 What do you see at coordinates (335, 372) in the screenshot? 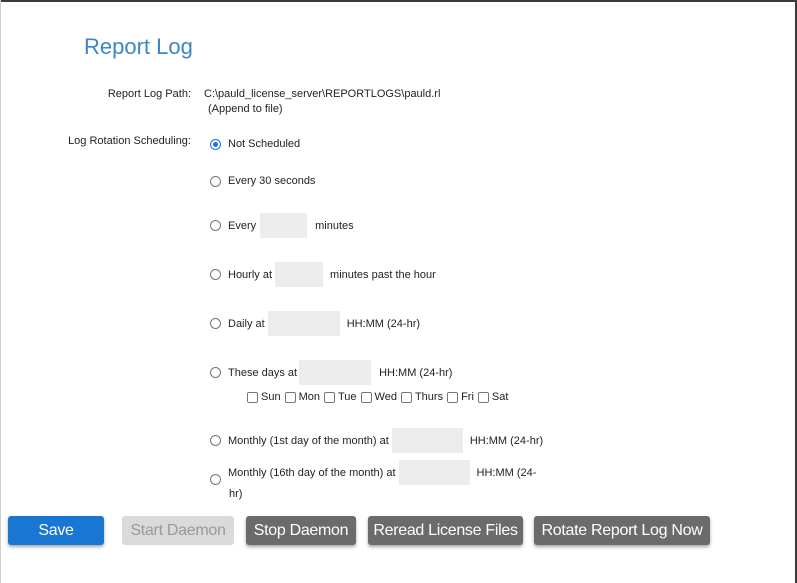
I see `these-days-time-input` at bounding box center [335, 372].